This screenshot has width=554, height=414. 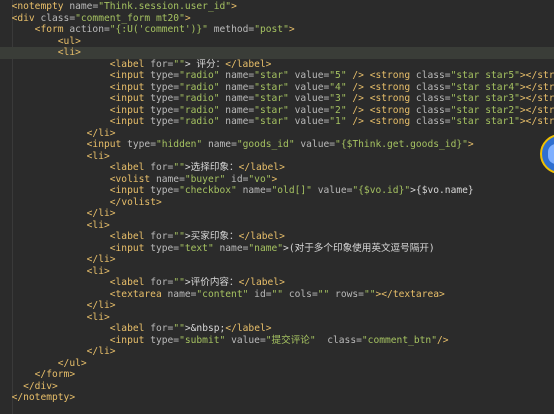 I want to click on code-line: </notempty>, so click(x=277, y=398).